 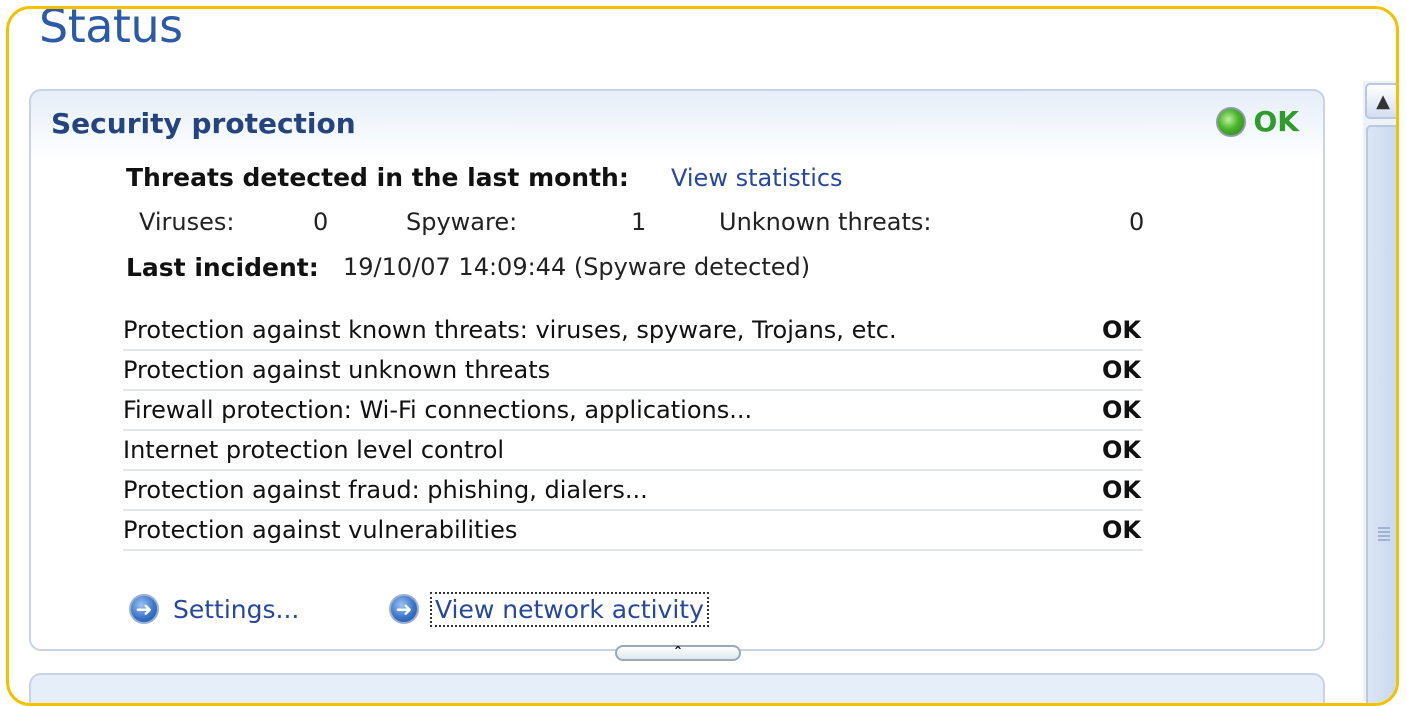 What do you see at coordinates (320, 530) in the screenshot?
I see `protection-label: Protection against vulnerabilities` at bounding box center [320, 530].